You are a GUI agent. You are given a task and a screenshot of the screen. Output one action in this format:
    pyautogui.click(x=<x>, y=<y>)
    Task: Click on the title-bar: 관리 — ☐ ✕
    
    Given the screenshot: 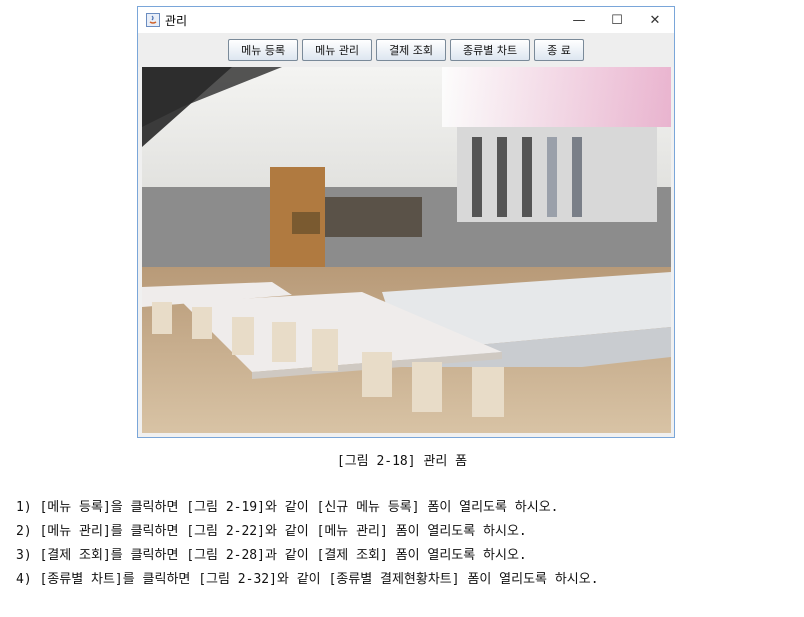 What is the action you would take?
    pyautogui.click(x=406, y=20)
    